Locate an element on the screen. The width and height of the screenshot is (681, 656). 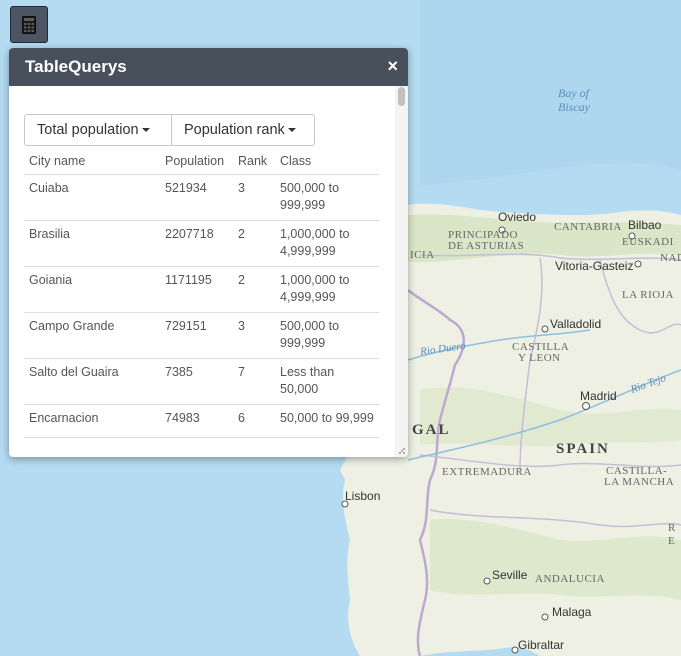
total-population-dropdown: Total population is located at coordinates (98, 130).